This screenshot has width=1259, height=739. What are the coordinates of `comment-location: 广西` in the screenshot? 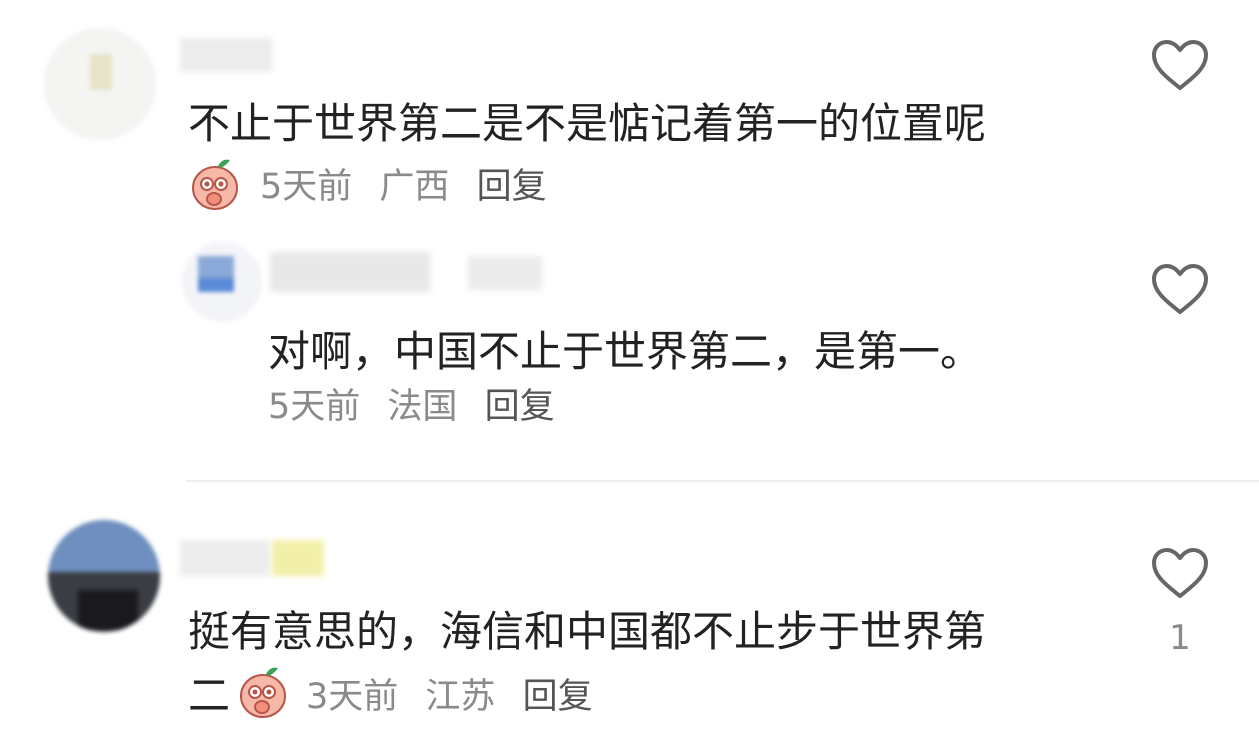 It's located at (414, 187).